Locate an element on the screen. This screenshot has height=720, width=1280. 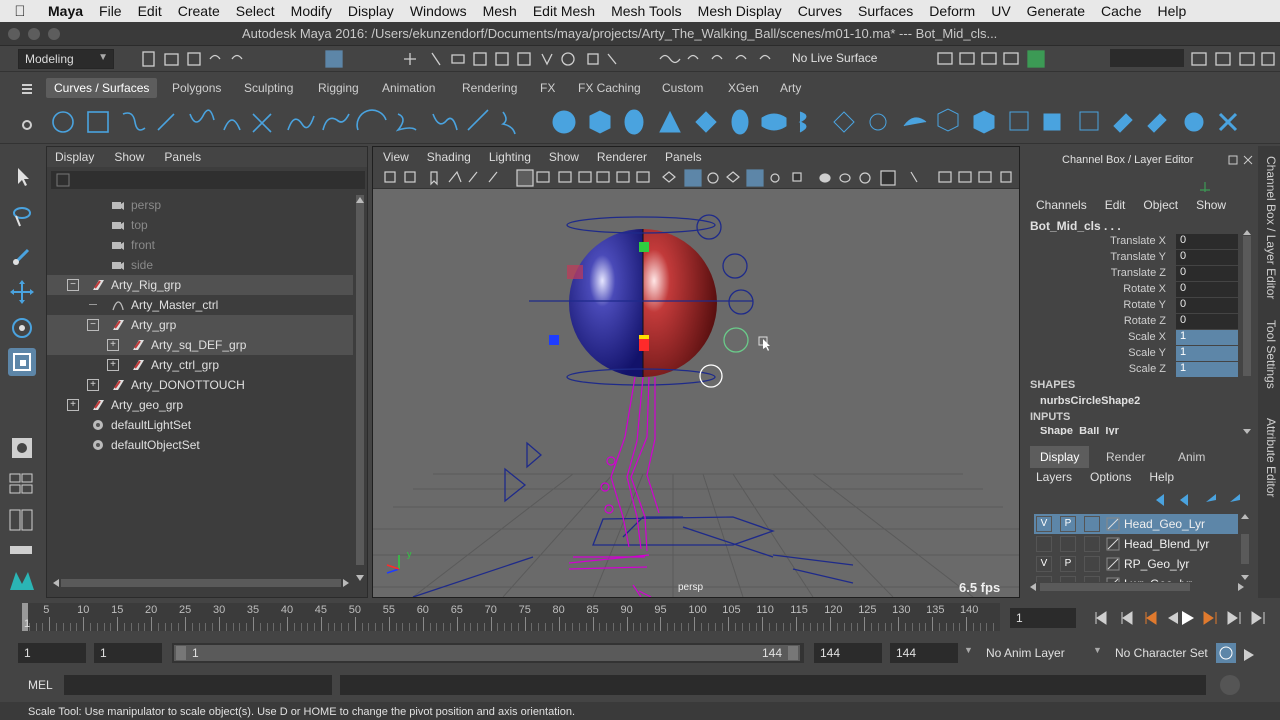
script-language-label: MEL is located at coordinates (40, 685).